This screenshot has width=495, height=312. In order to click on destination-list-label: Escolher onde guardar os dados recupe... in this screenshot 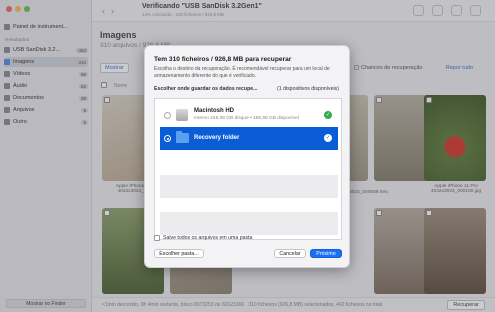, I will do `click(206, 89)`.